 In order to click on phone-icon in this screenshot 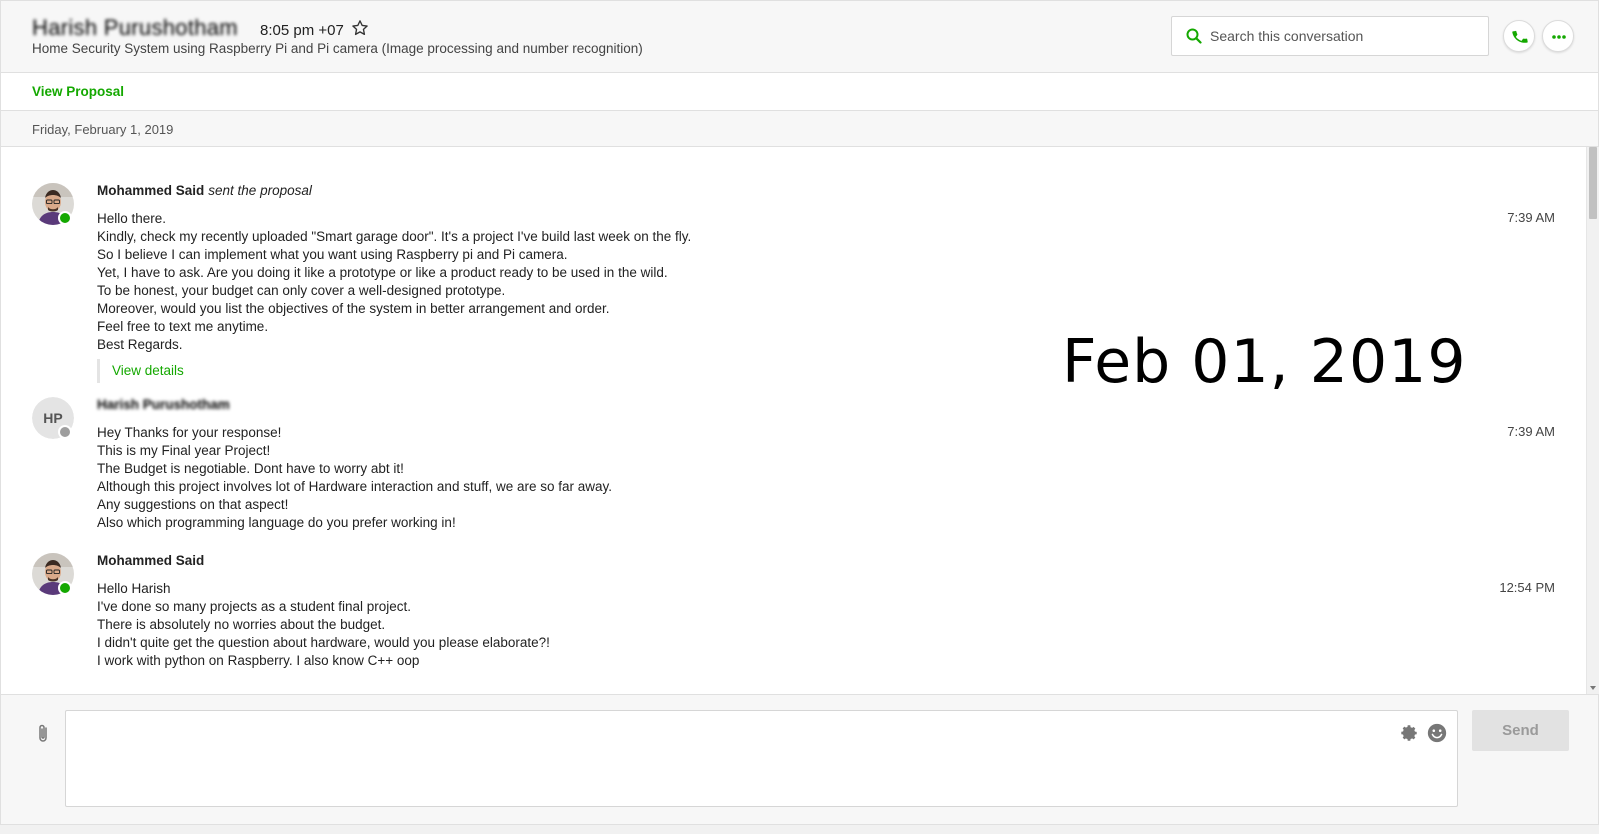, I will do `click(1520, 36)`.